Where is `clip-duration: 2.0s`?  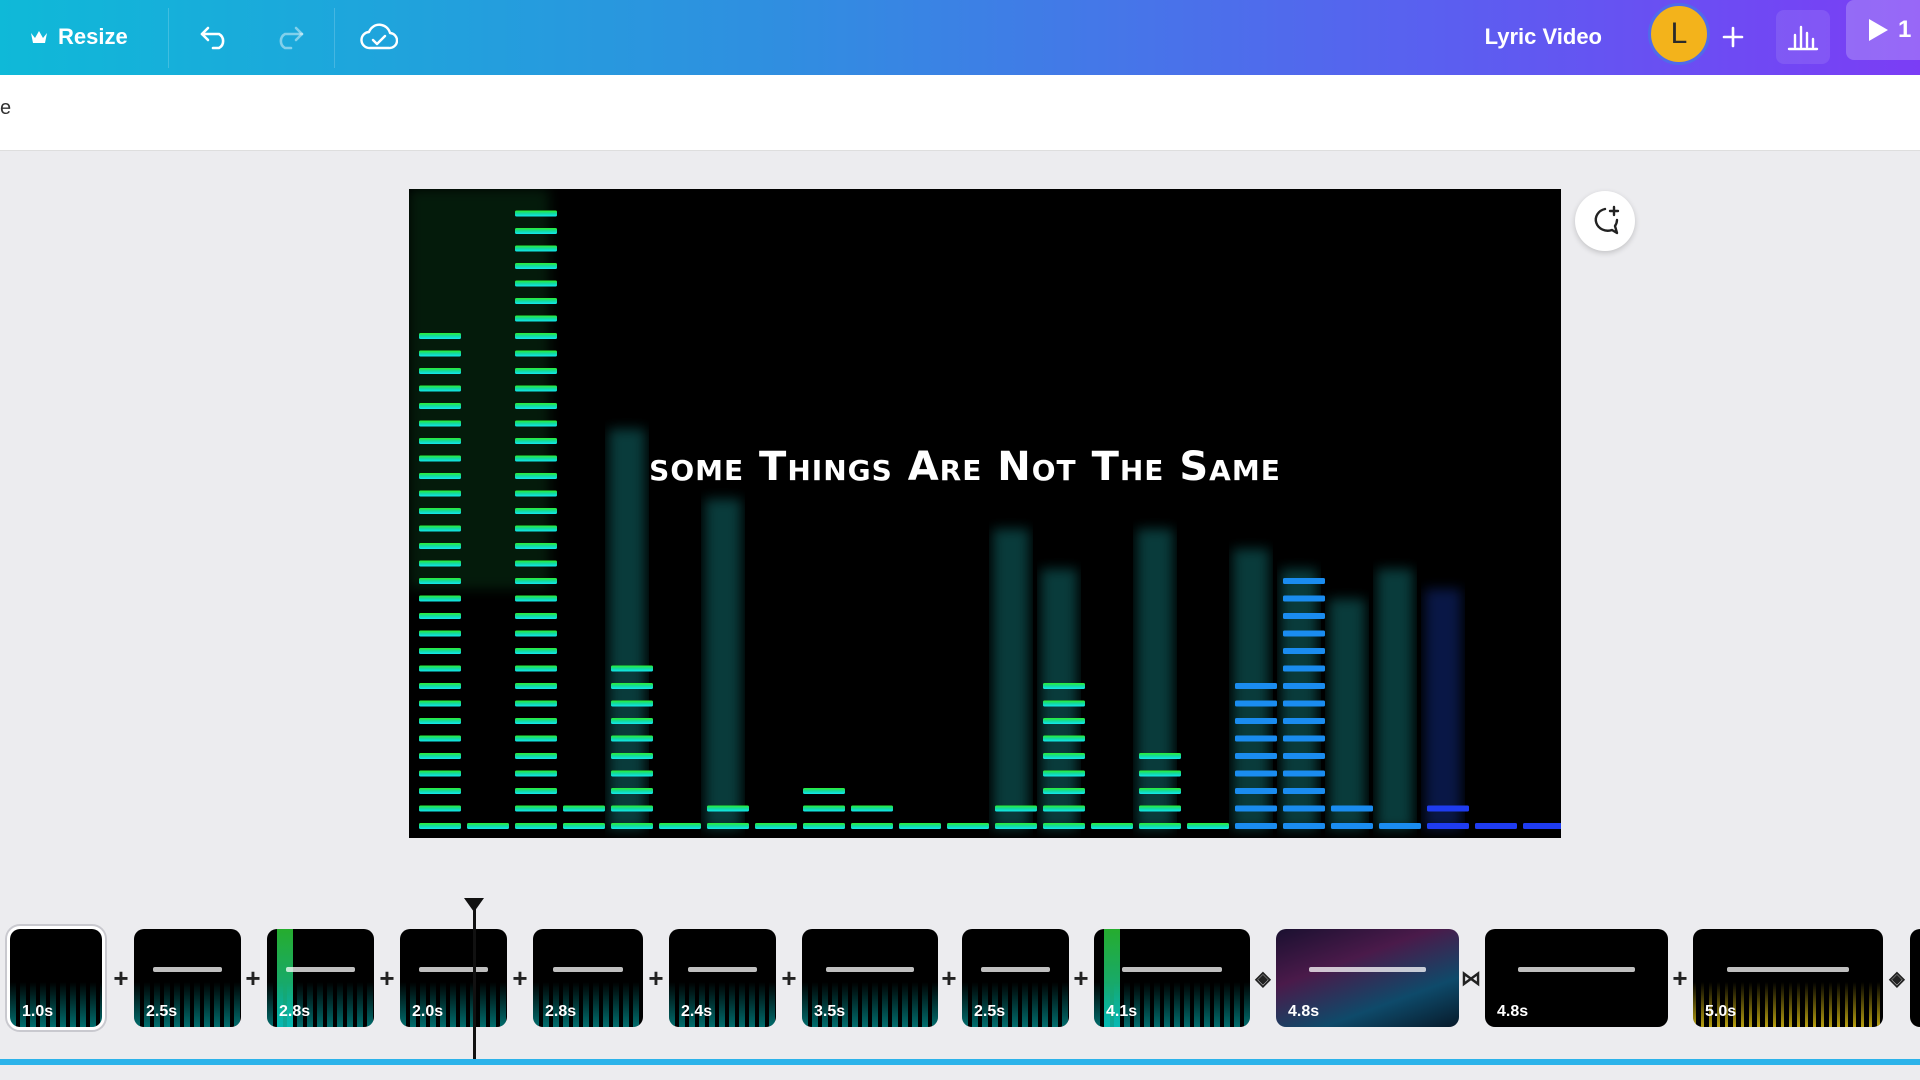
clip-duration: 2.0s is located at coordinates (428, 1011).